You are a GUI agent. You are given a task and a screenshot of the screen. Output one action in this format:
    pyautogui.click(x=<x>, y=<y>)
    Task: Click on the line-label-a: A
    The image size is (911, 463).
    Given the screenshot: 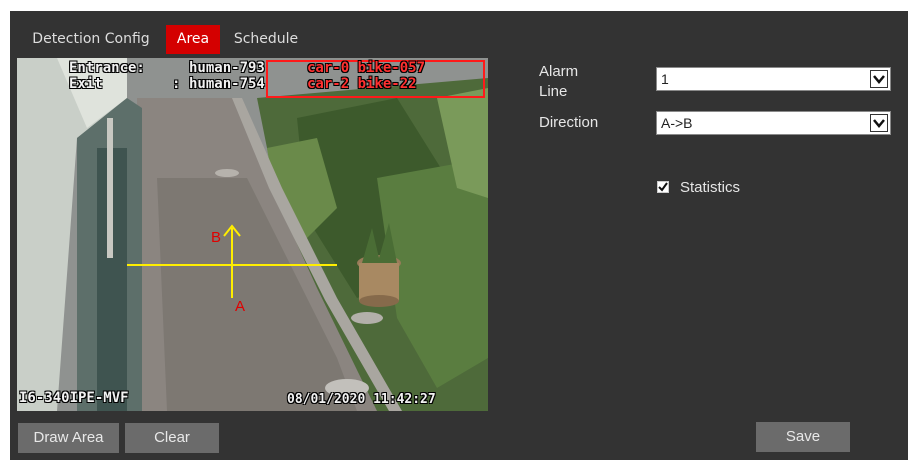 What is the action you would take?
    pyautogui.click(x=240, y=306)
    